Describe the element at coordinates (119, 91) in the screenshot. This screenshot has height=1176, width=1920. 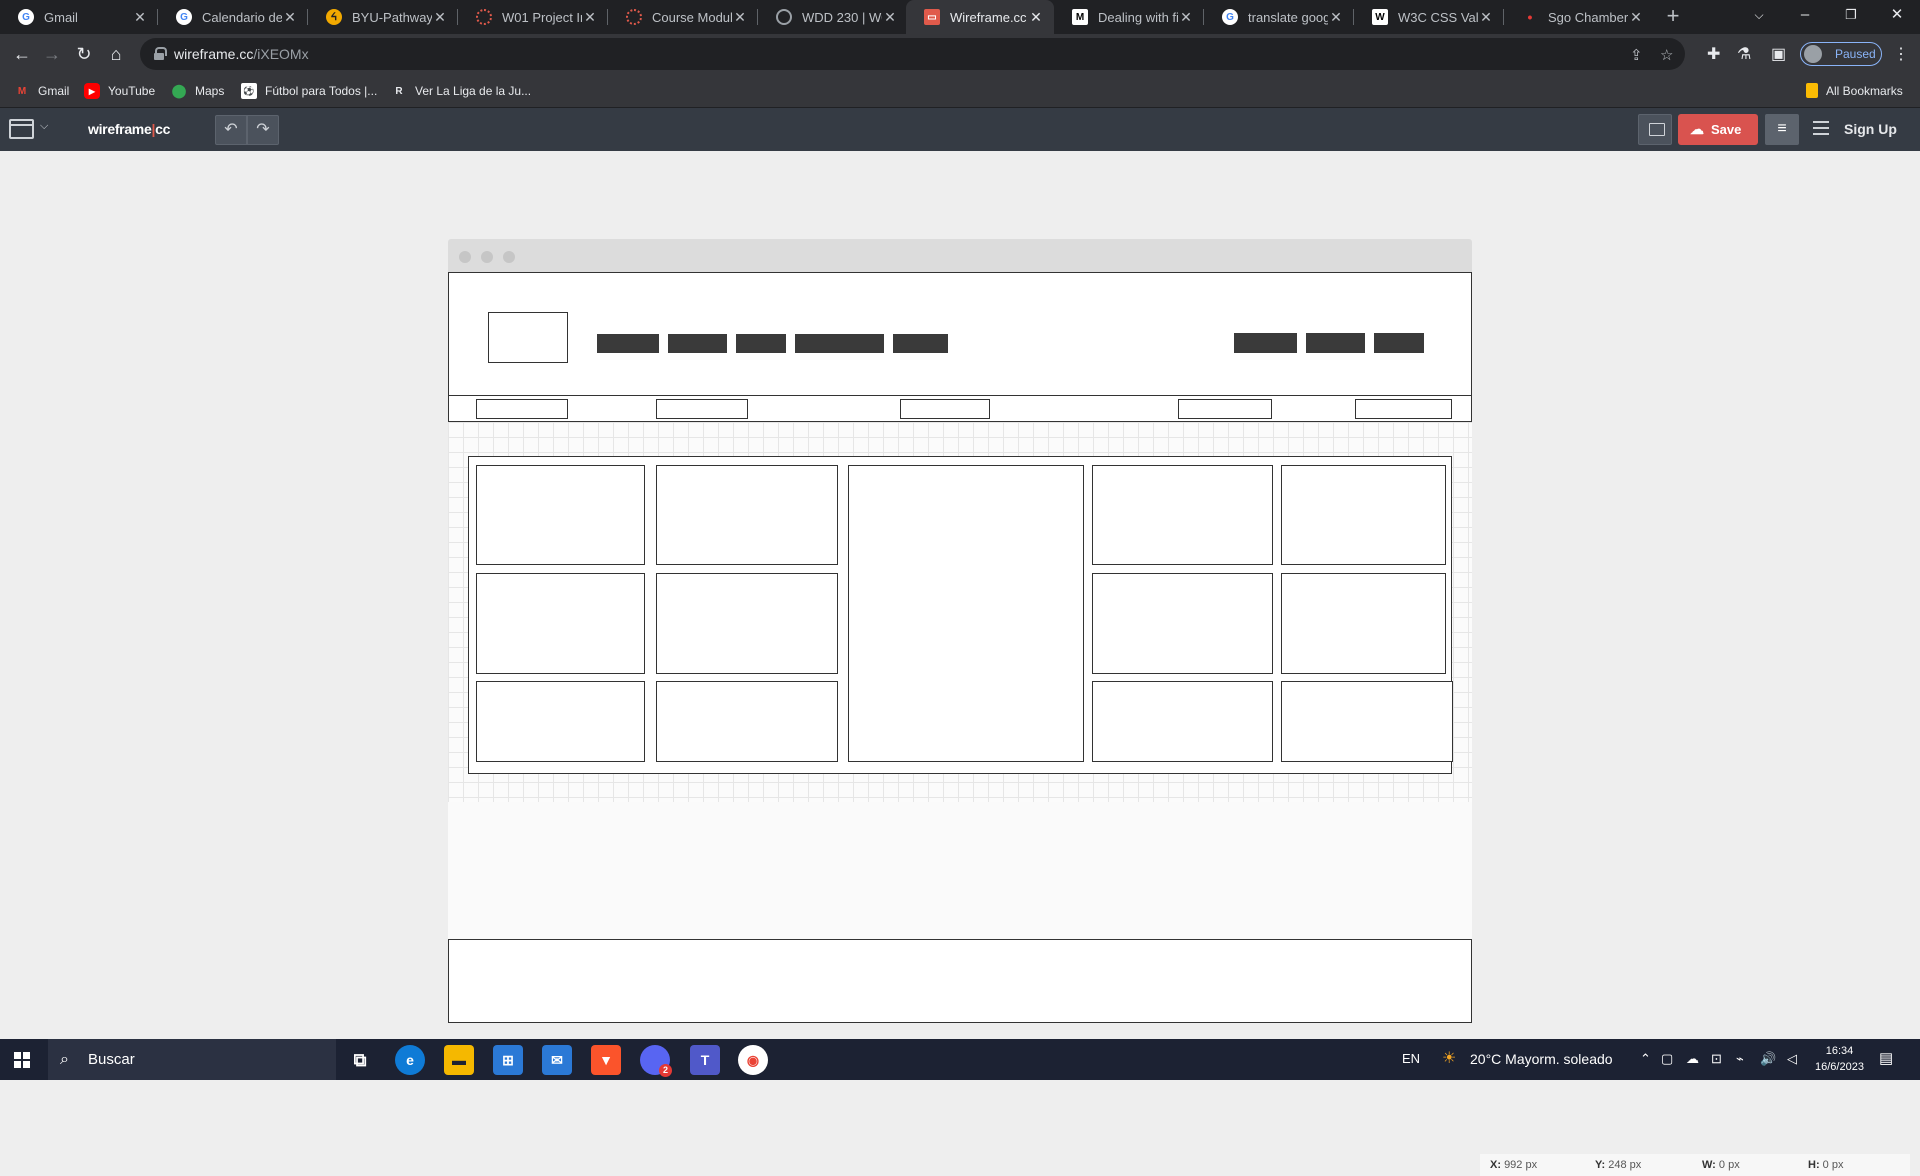
I see `bookmark-youtube: ▶ YouTube` at that location.